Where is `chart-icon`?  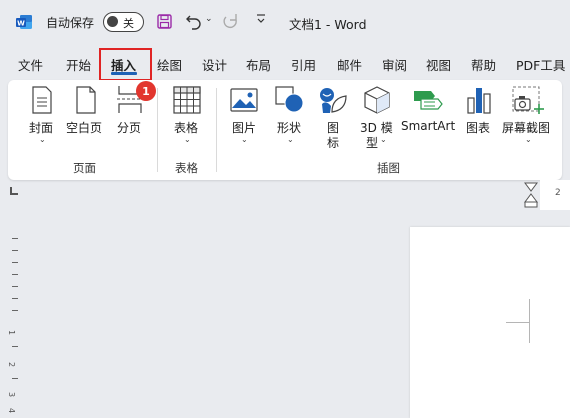
chart-icon is located at coordinates (479, 101).